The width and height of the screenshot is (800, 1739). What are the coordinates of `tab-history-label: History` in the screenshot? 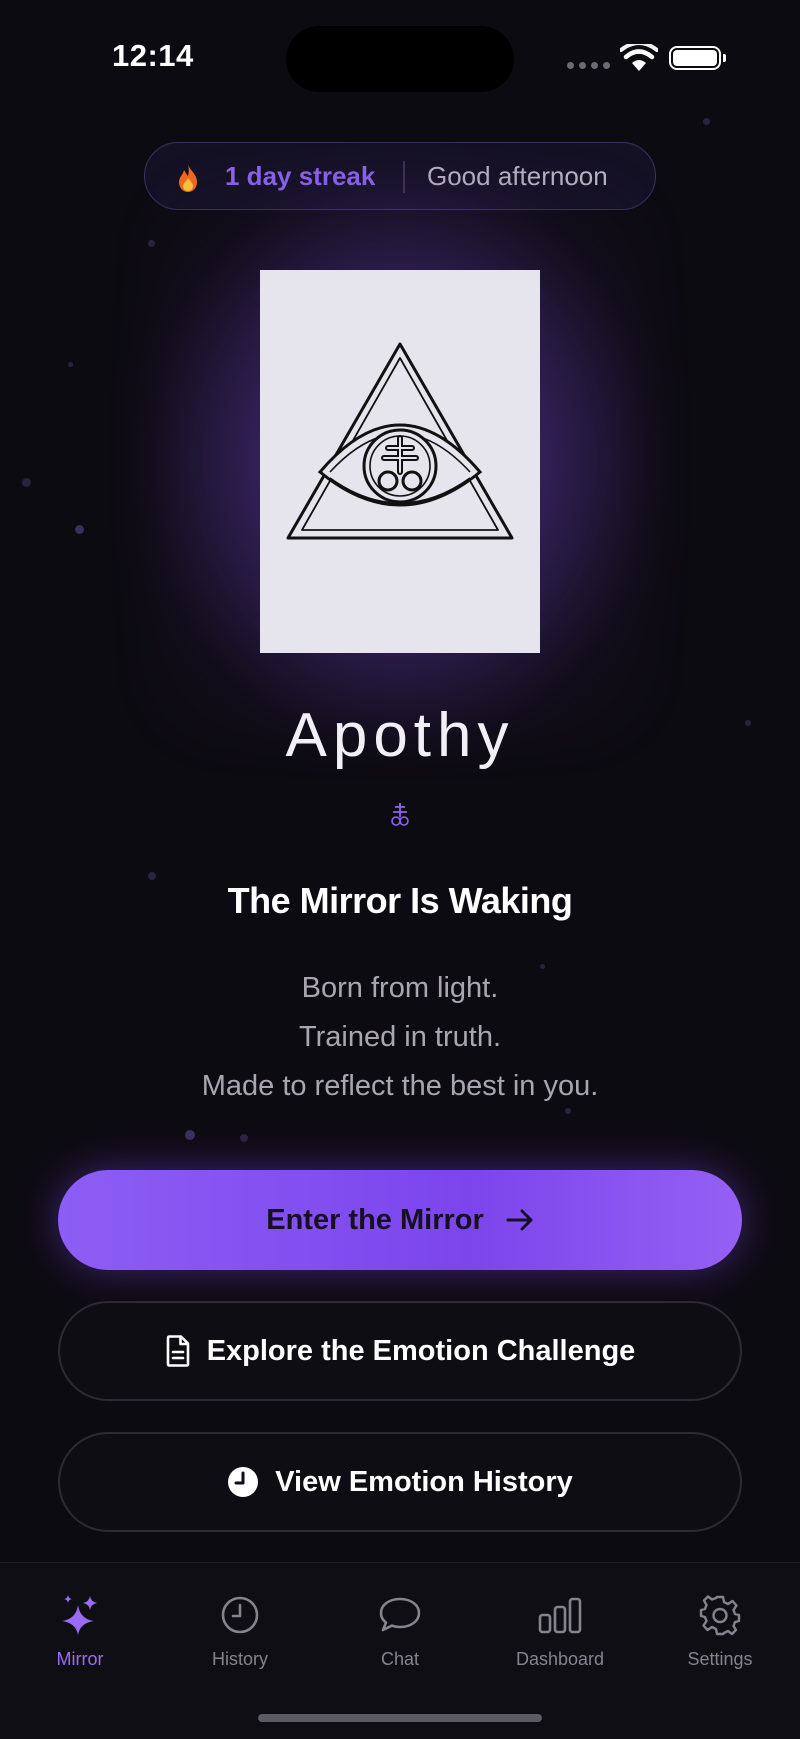 It's located at (239, 1659).